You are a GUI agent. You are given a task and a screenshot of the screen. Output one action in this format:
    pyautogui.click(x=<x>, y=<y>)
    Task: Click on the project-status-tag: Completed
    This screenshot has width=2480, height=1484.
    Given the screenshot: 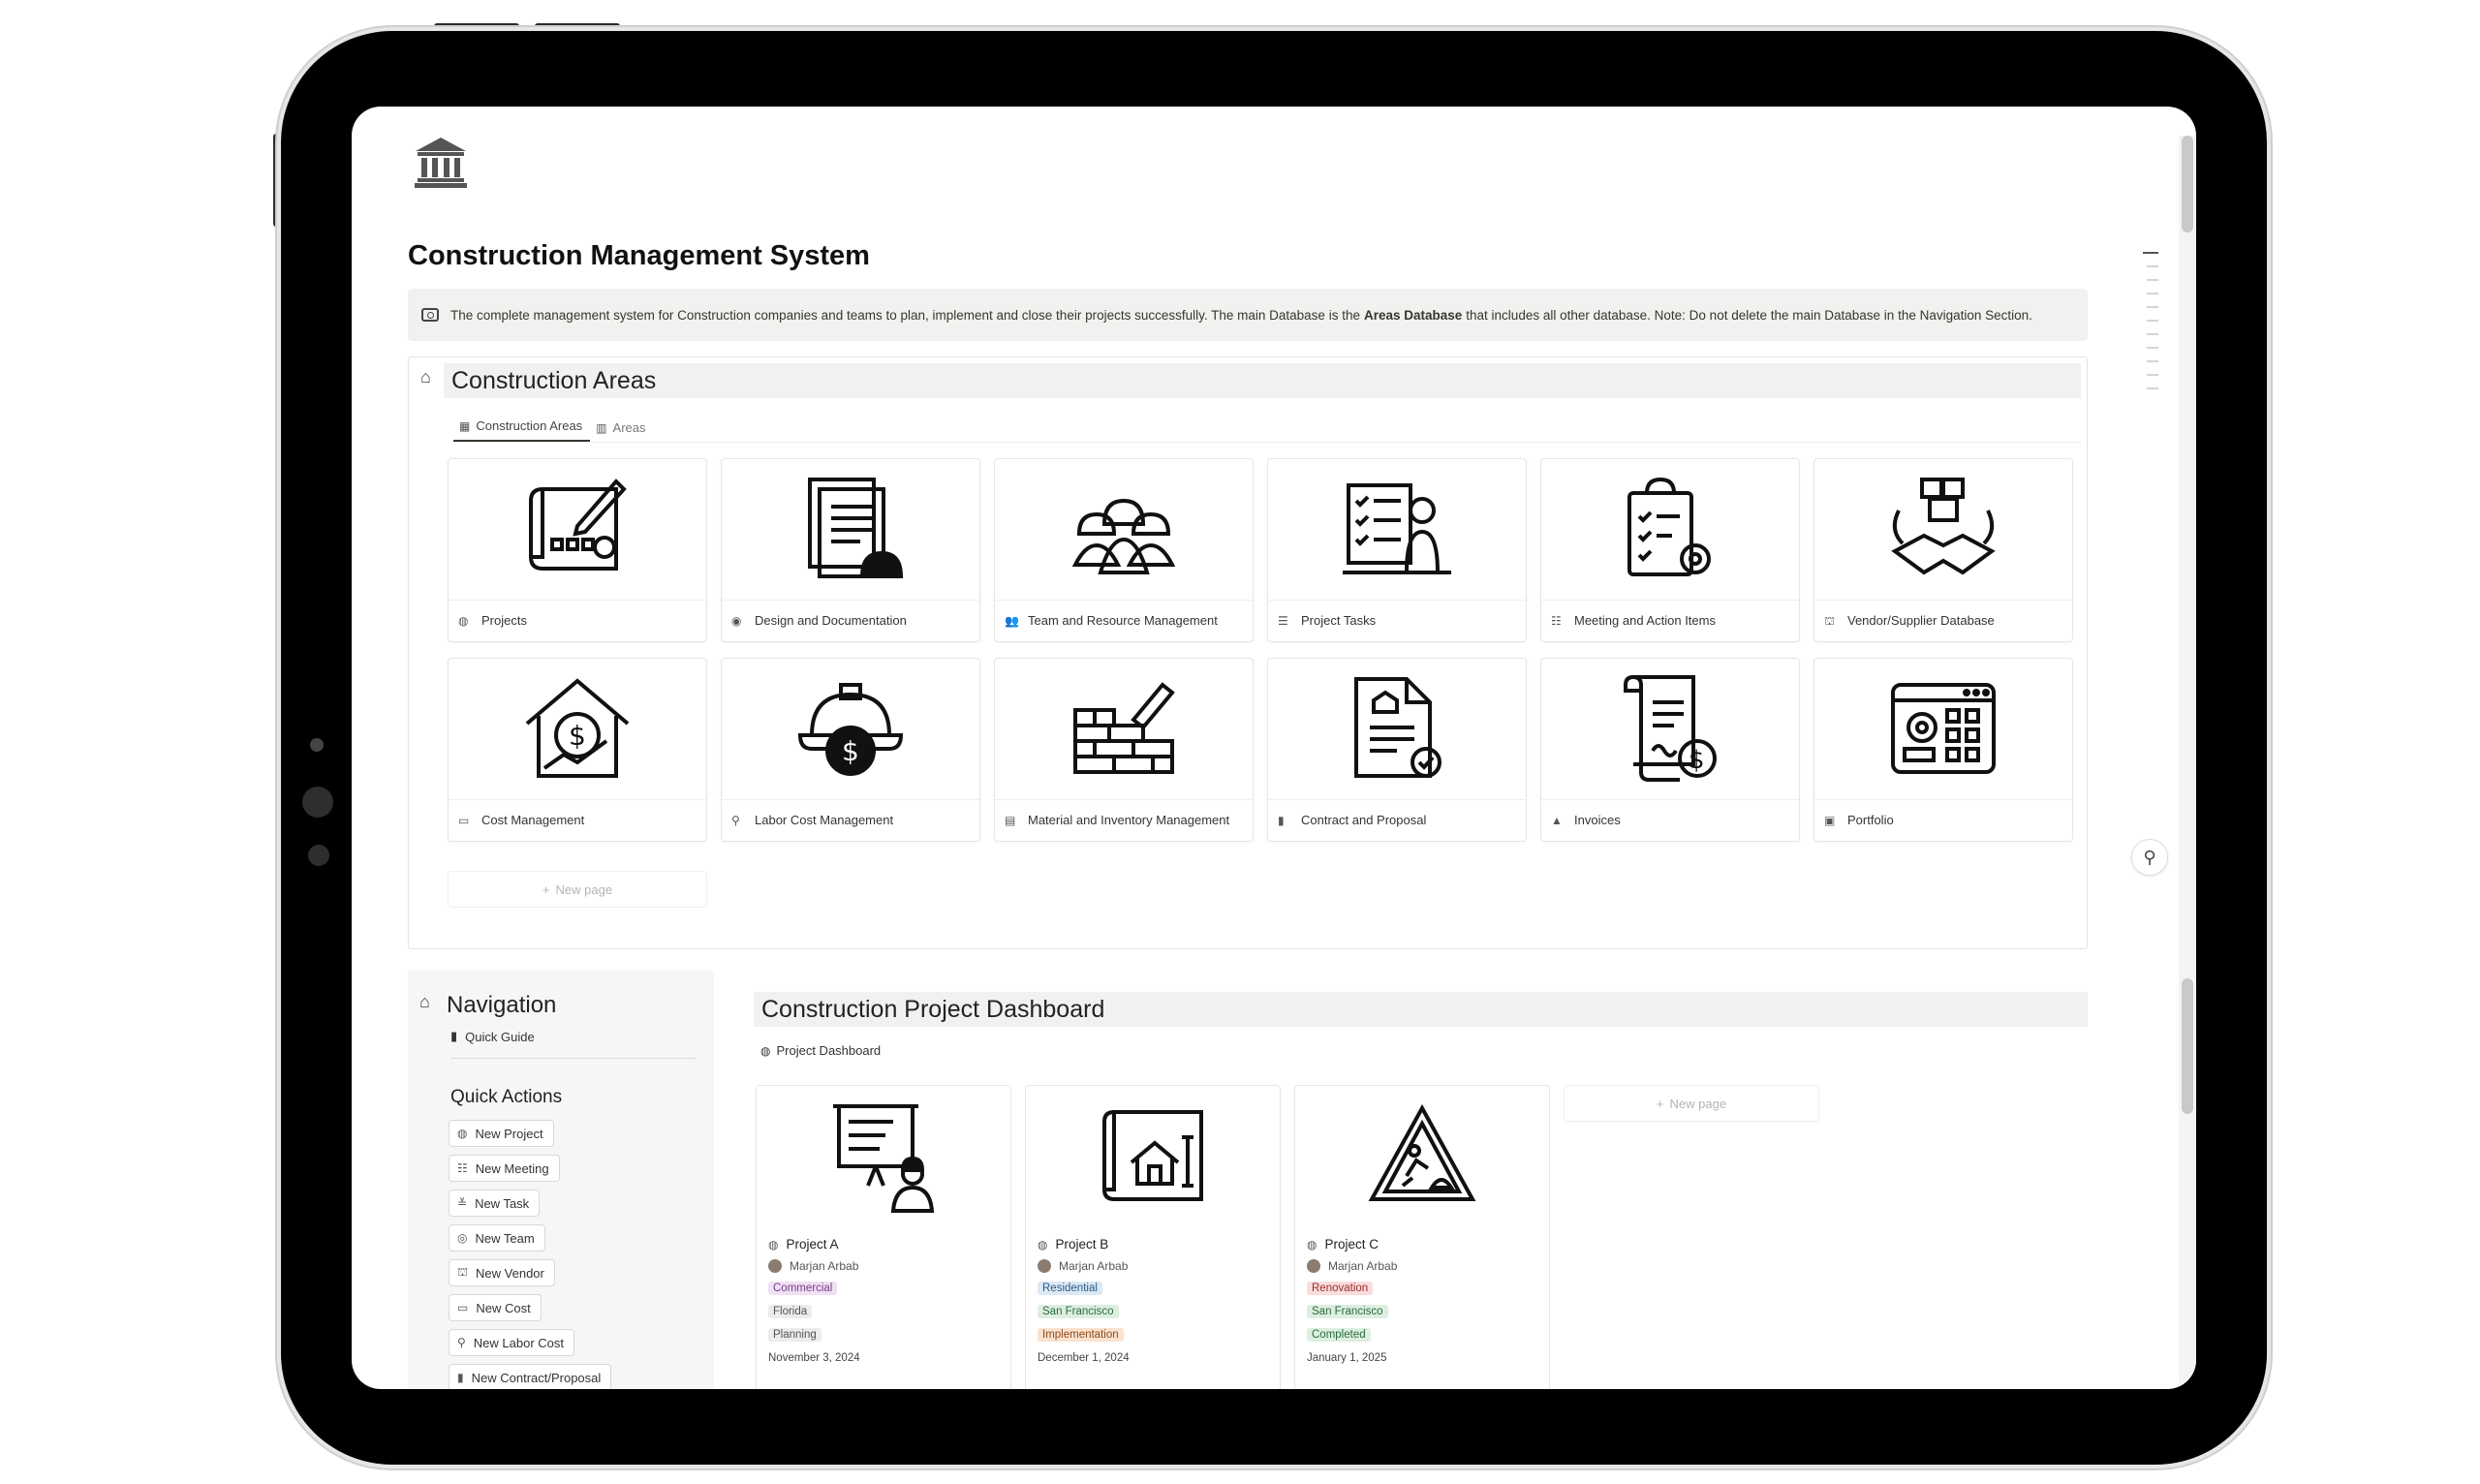 What is the action you would take?
    pyautogui.click(x=1339, y=1335)
    